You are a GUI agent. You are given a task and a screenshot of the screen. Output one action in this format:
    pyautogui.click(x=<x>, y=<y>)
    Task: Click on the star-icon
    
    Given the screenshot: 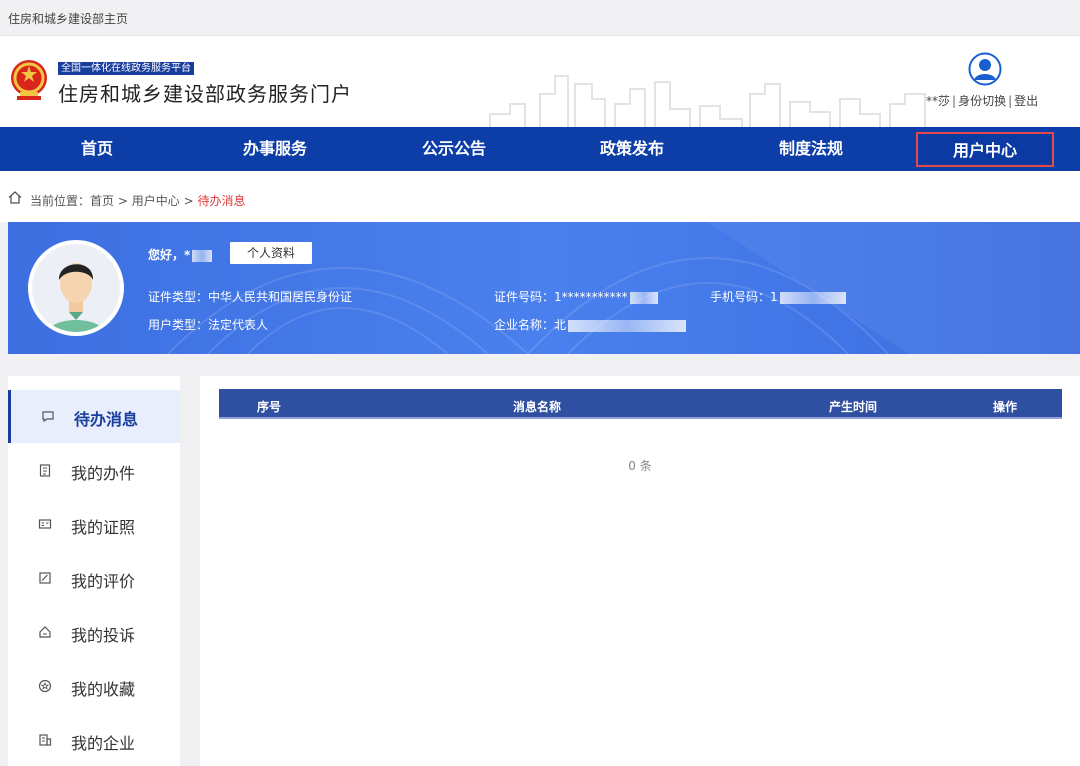 What is the action you would take?
    pyautogui.click(x=45, y=686)
    